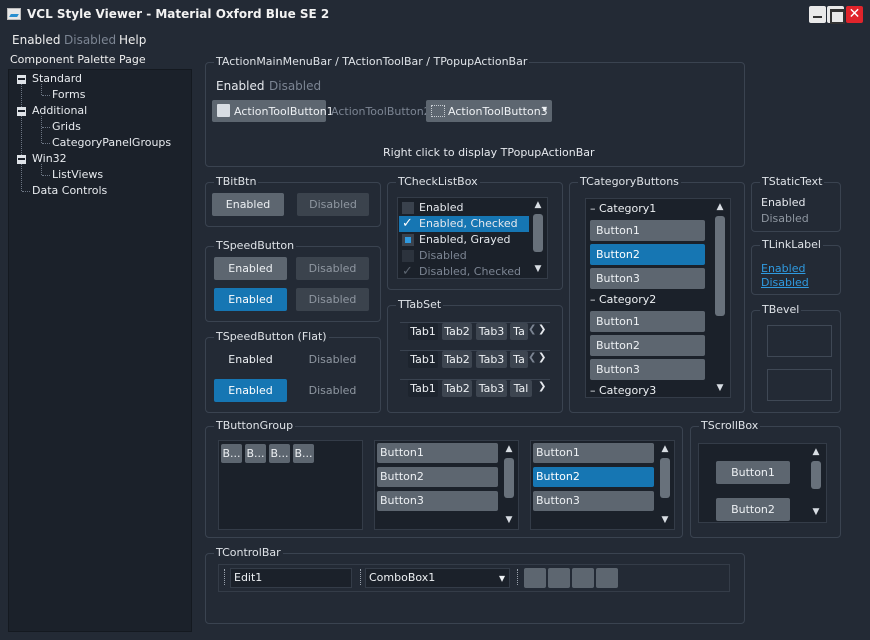 The image size is (870, 640). Describe the element at coordinates (332, 299) in the screenshot. I see `speedbutton-disabled-down: Disabled` at that location.